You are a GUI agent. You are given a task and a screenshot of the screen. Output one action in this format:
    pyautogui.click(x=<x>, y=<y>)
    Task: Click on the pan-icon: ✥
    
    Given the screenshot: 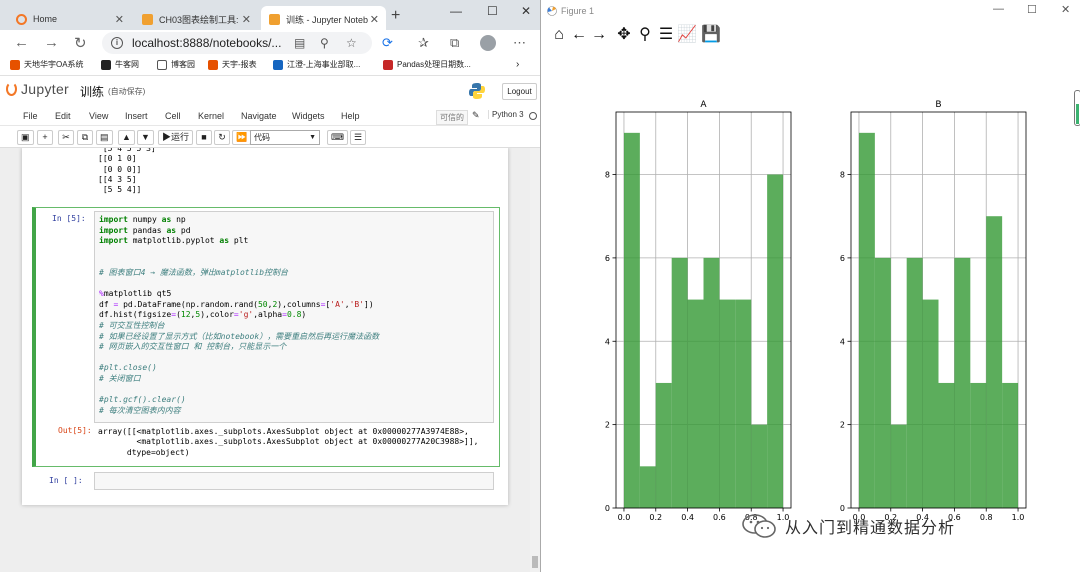 What is the action you would take?
    pyautogui.click(x=624, y=35)
    